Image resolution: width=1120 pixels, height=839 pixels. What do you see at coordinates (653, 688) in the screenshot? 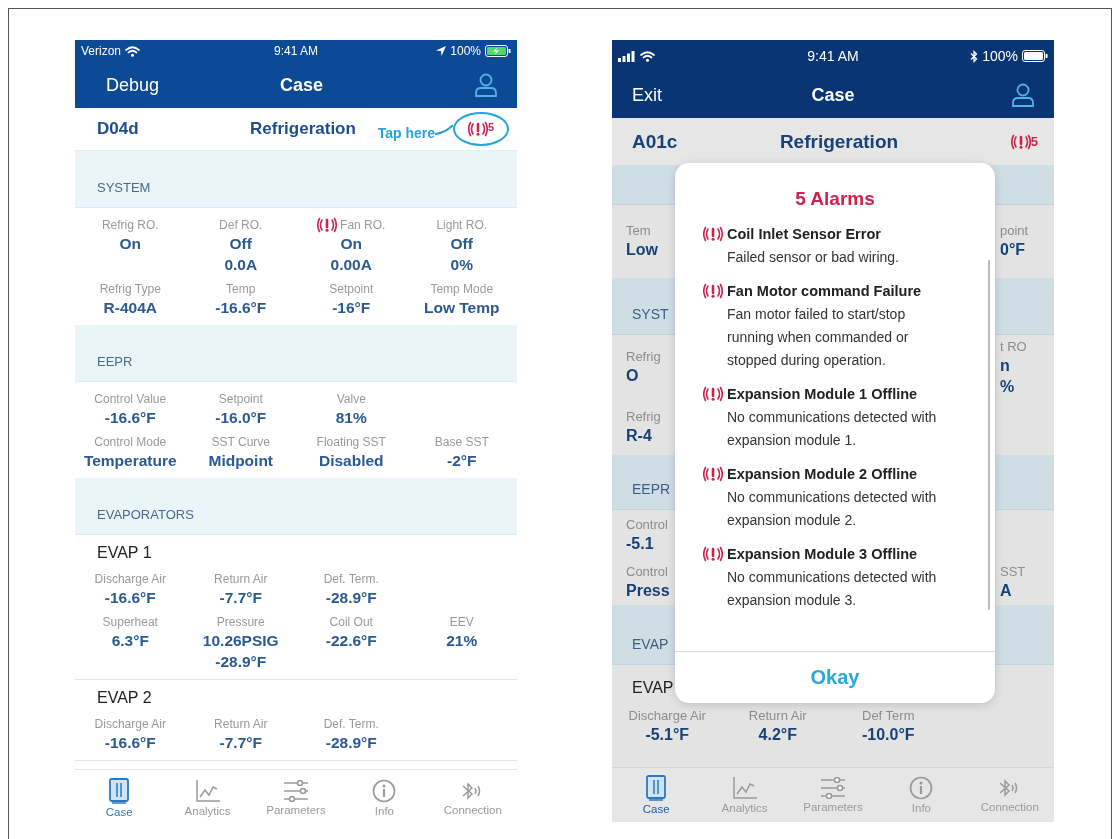
I see `group-title: EVAP` at bounding box center [653, 688].